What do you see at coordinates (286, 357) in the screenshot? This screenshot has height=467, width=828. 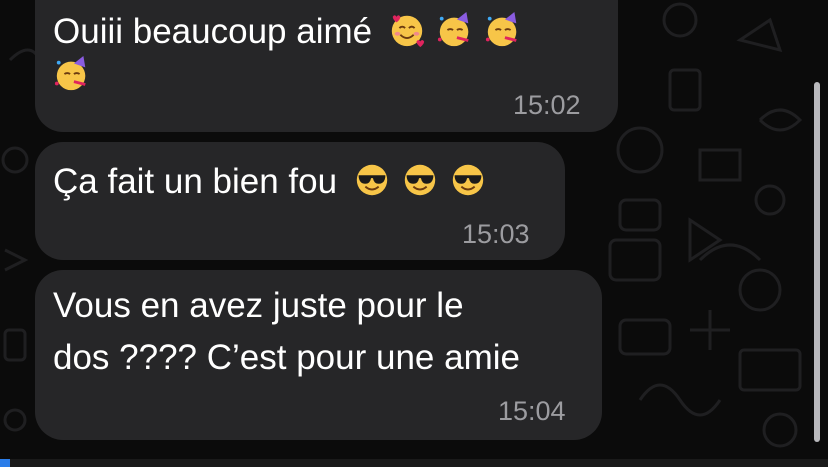 I see `message-text-line: dos ???? C’est pour une amie` at bounding box center [286, 357].